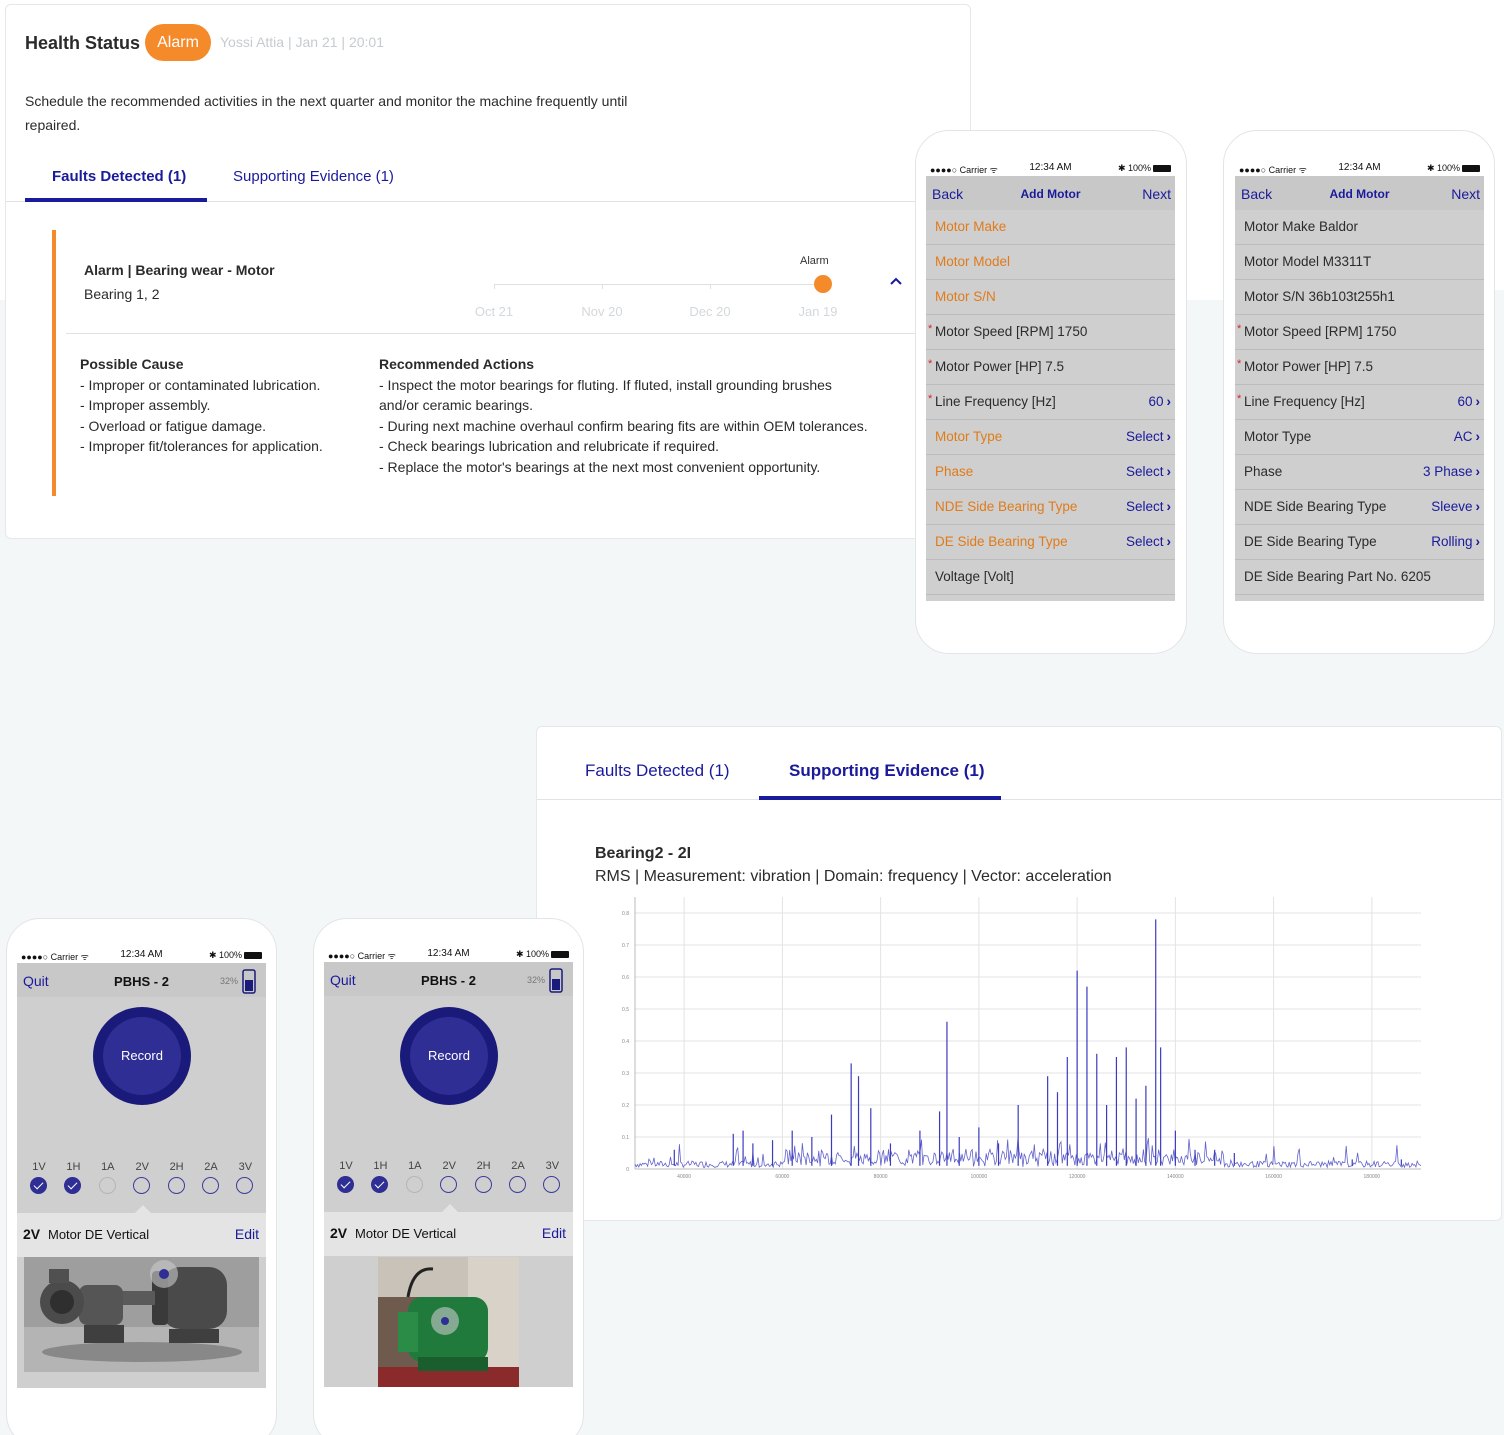 The image size is (1504, 1435). What do you see at coordinates (302, 42) in the screenshot?
I see `health-status-meta: Yossi Attia | Jan 21 | 20:01` at bounding box center [302, 42].